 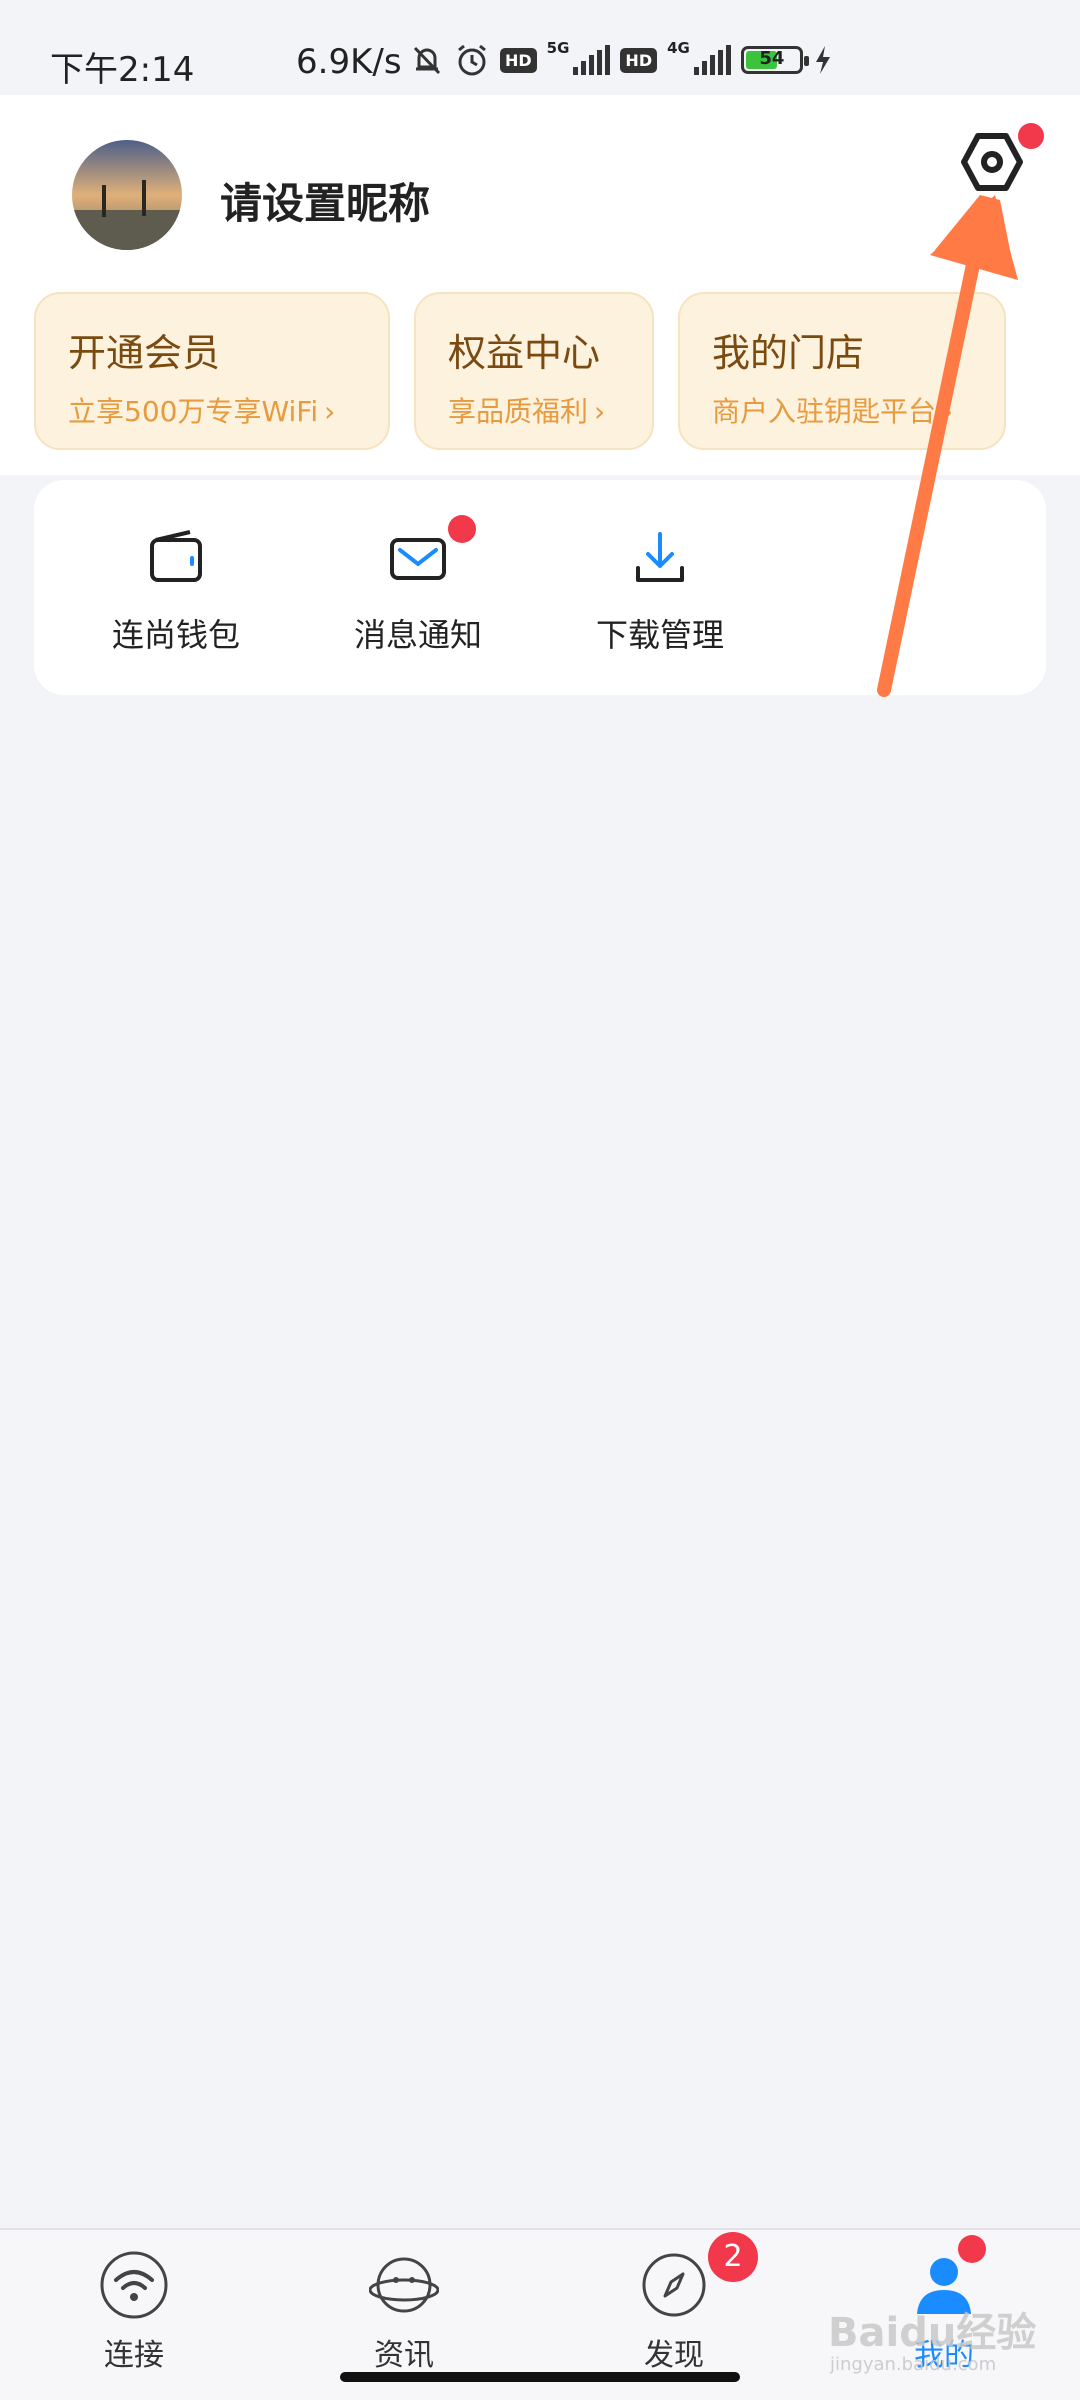 What do you see at coordinates (678, 48) in the screenshot?
I see `network-type-label-2: 4G` at bounding box center [678, 48].